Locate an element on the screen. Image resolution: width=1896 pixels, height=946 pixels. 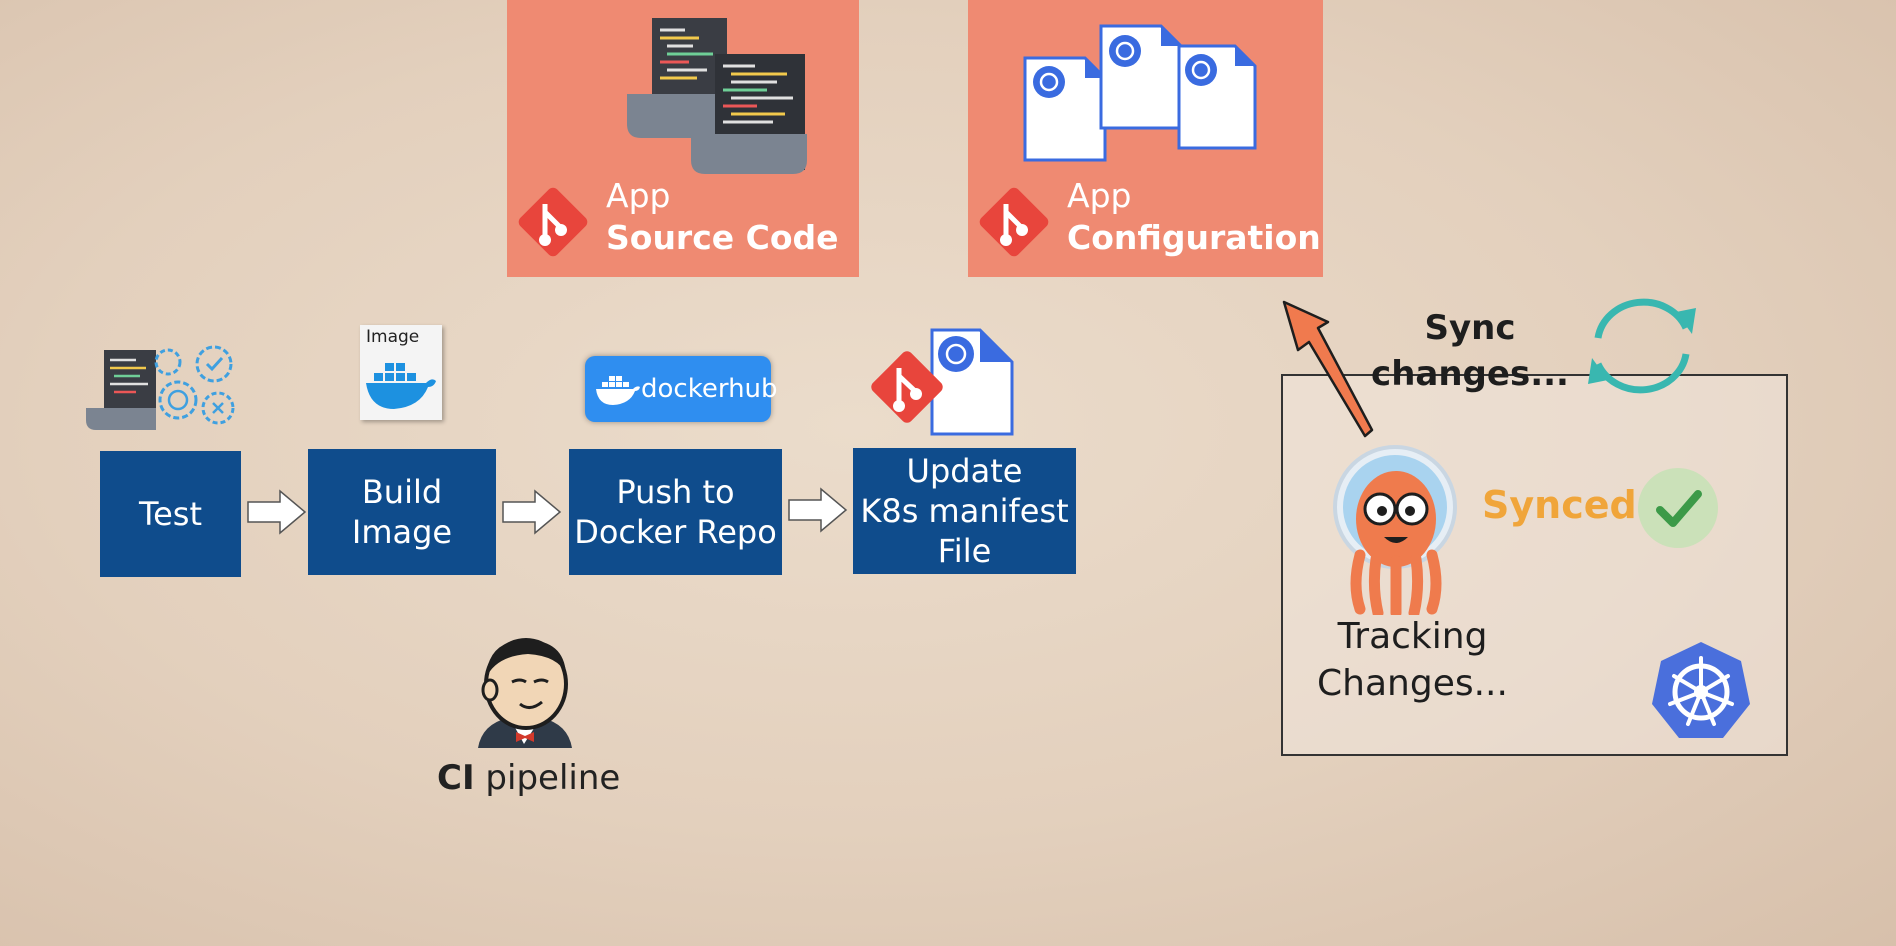
app-configuration-repo: App Configuration is located at coordinates (1145, 138).